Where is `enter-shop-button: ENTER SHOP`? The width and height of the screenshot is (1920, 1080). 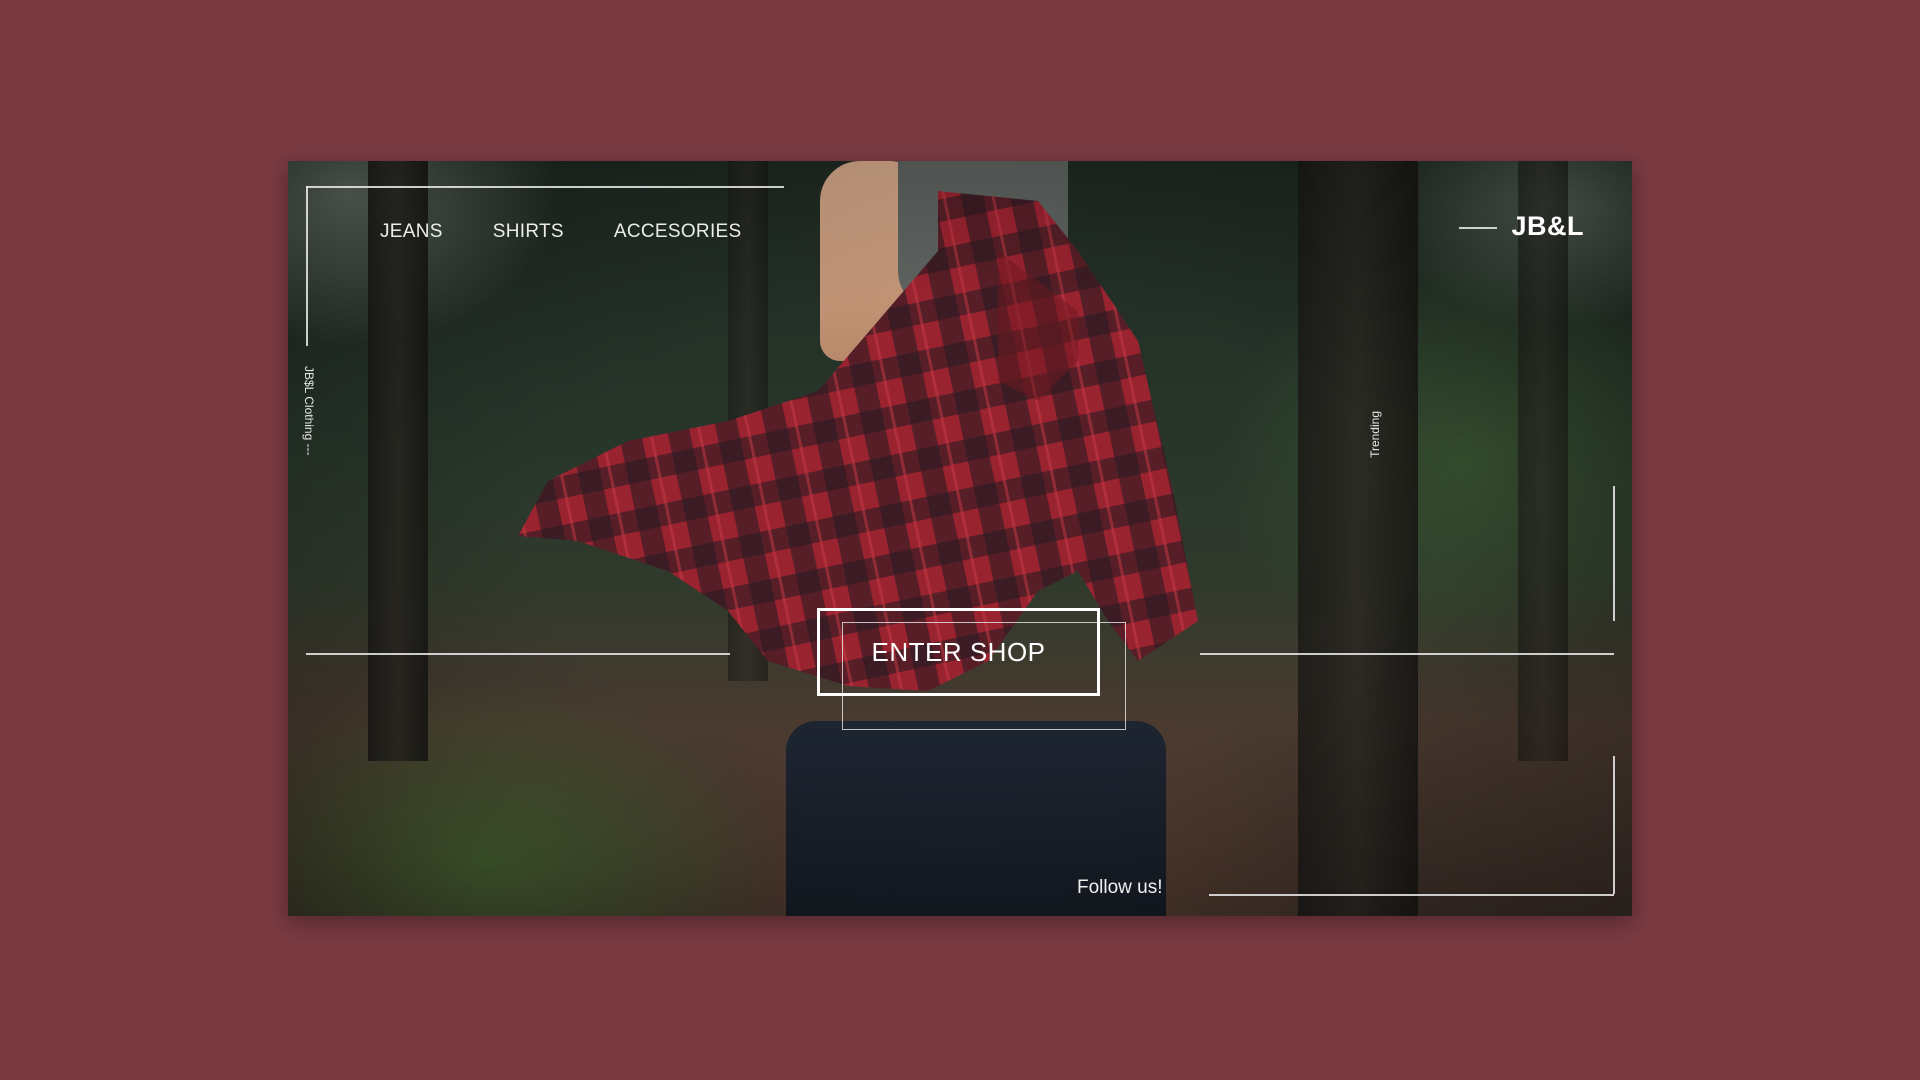 enter-shop-button: ENTER SHOP is located at coordinates (958, 652).